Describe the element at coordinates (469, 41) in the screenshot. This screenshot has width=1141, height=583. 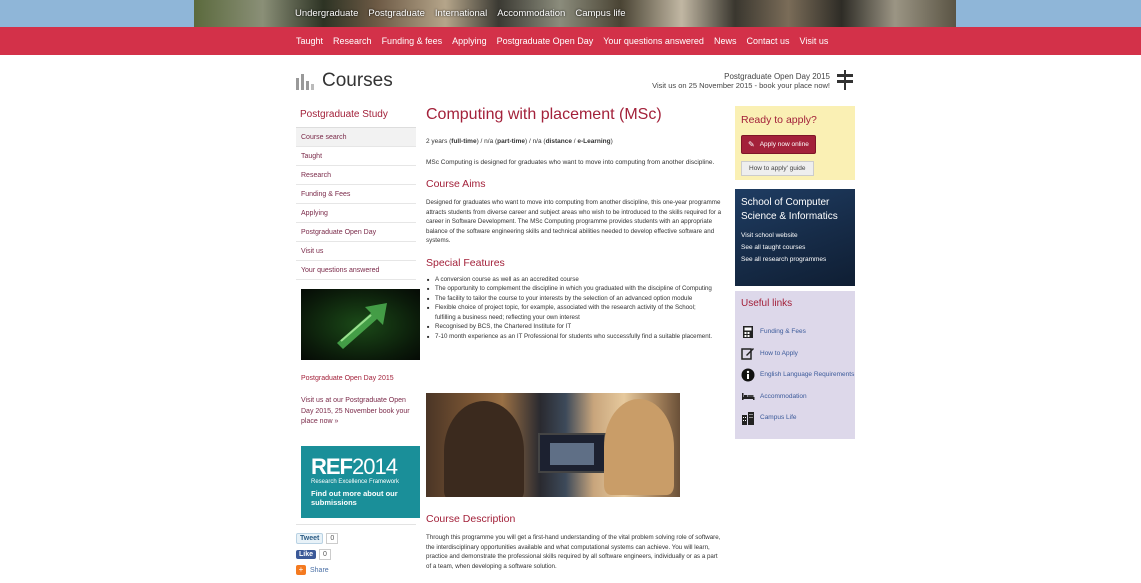
I see `nav-applying: Applying` at that location.